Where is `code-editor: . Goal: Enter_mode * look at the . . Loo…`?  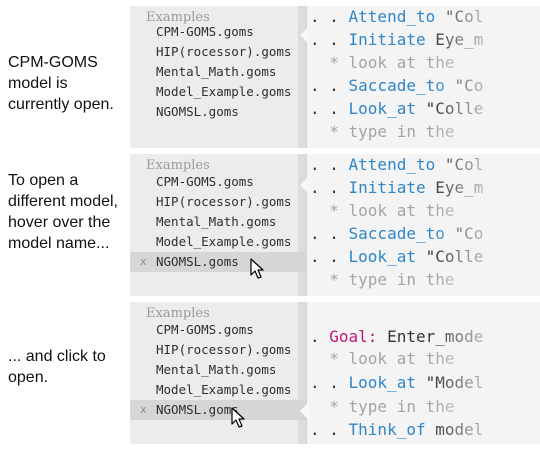 code-editor: . Goal: Enter_mode * look at the . . Loo… is located at coordinates (425, 373).